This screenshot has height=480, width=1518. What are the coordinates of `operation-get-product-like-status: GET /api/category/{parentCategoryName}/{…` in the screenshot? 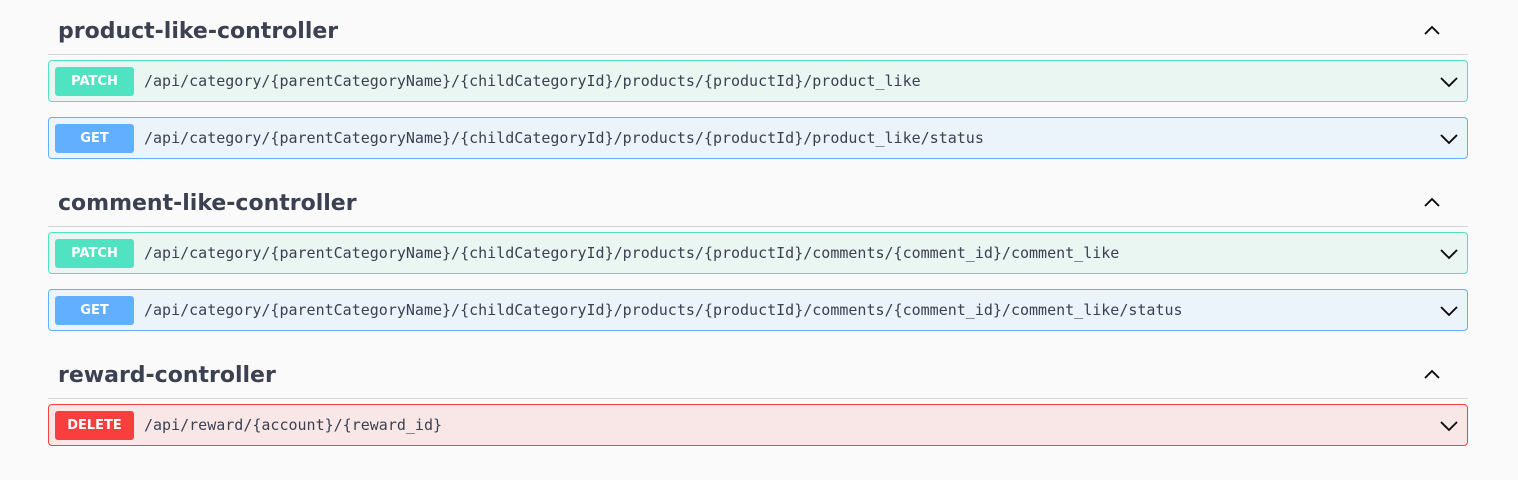 It's located at (758, 138).